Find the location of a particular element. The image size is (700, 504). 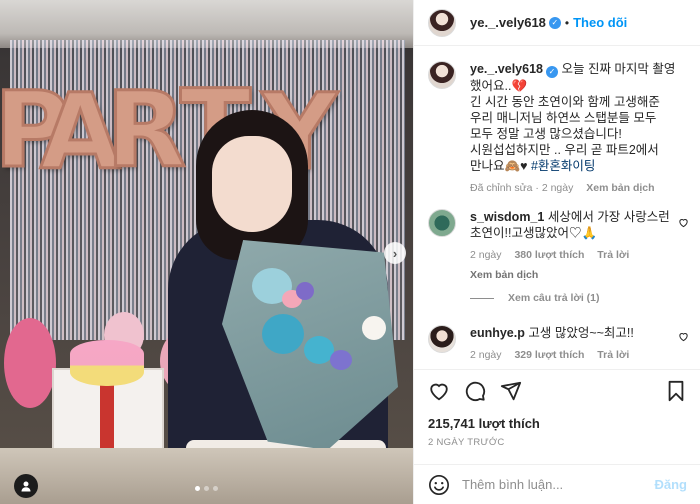

flower-purple is located at coordinates (305, 291).